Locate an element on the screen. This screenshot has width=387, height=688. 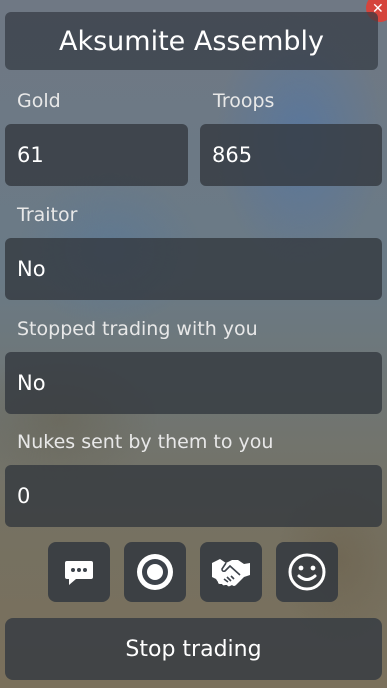
nukes-value-box: 0 is located at coordinates (193, 496).